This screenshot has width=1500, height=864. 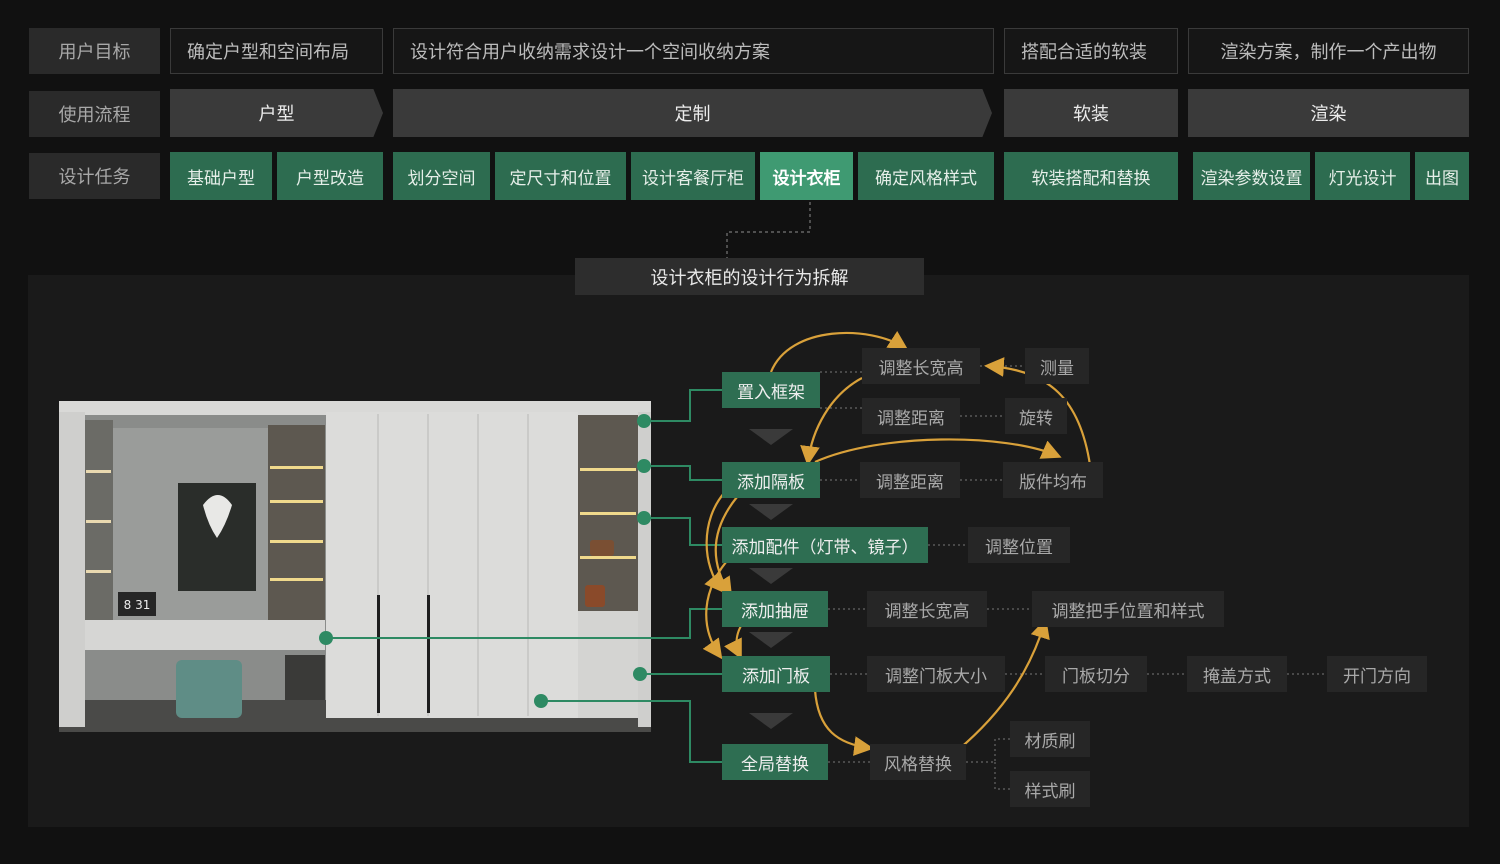 I want to click on step-place-frame: 置入框架, so click(x=771, y=390).